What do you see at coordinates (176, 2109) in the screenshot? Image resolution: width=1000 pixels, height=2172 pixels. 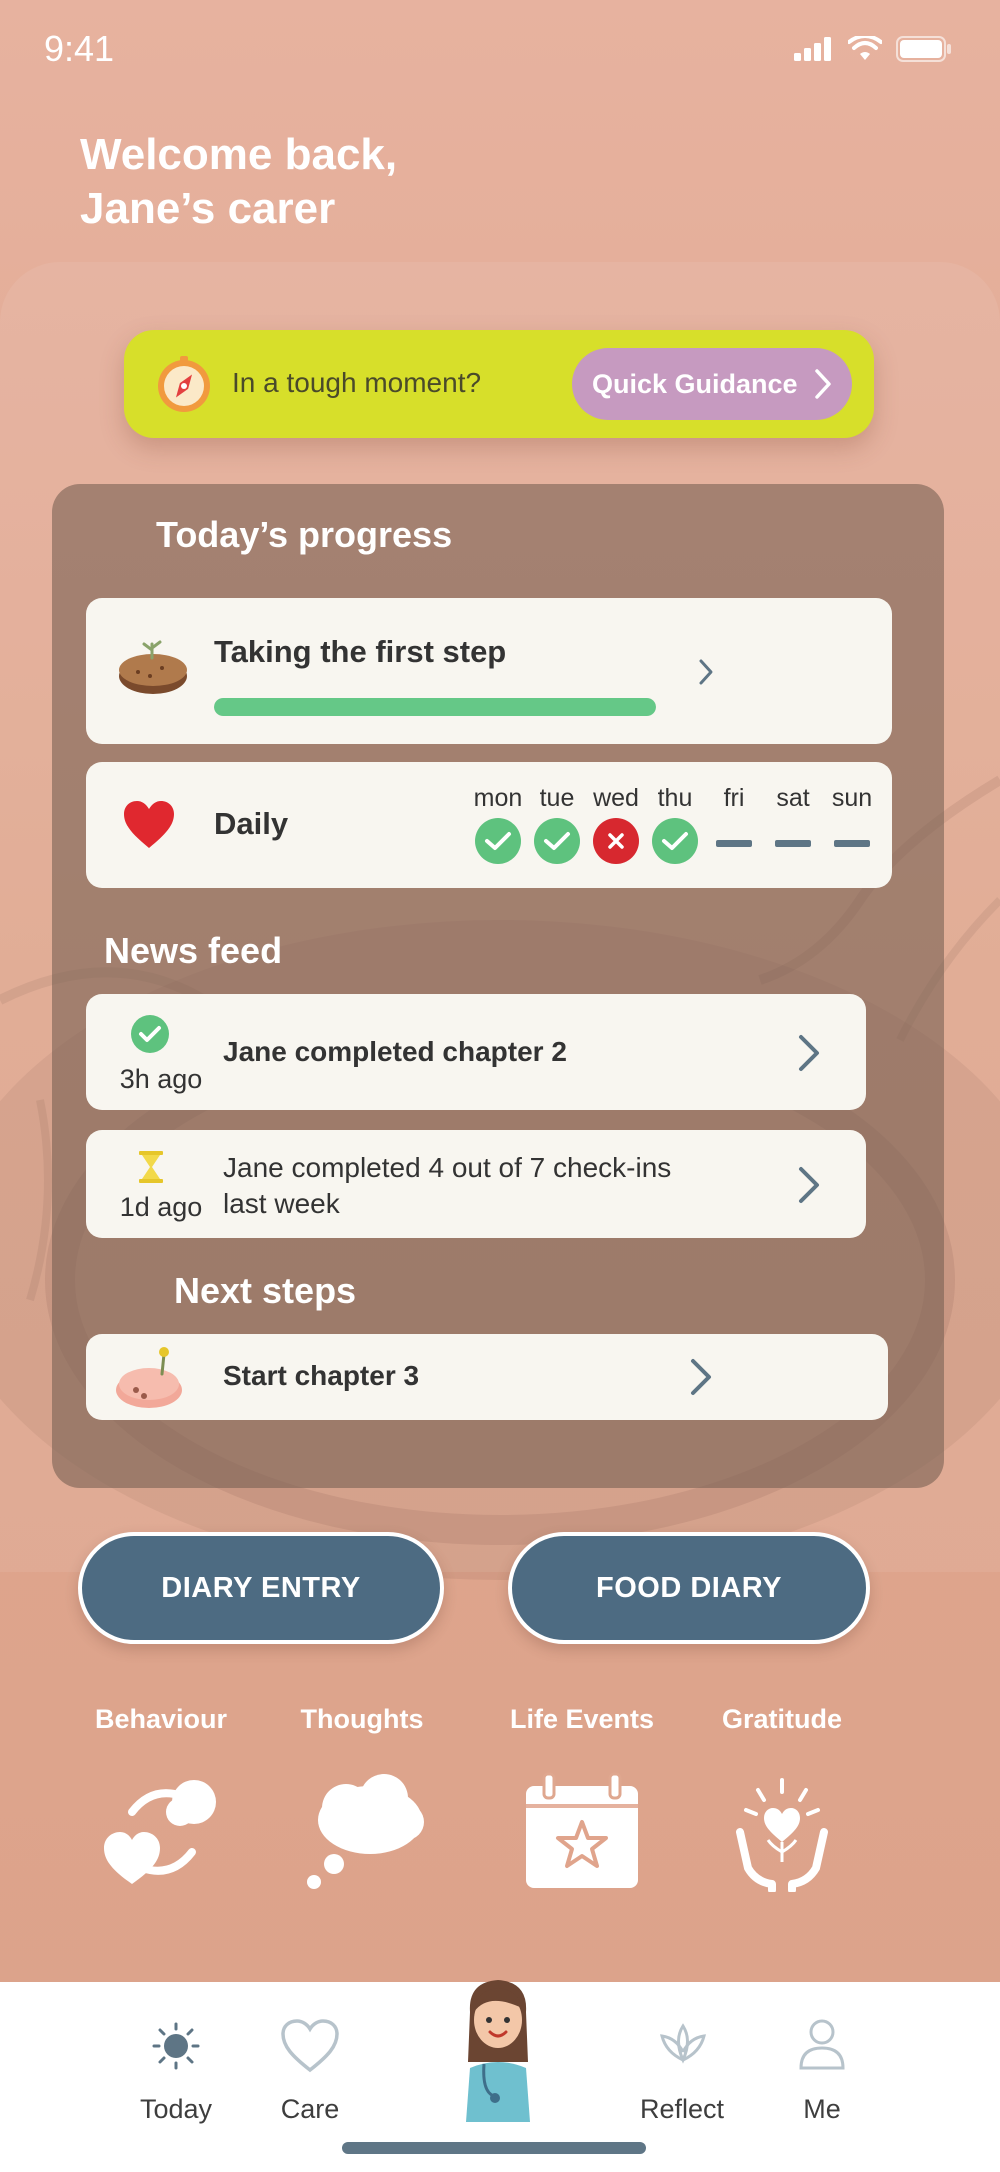 I see `tab-today-label: Today` at bounding box center [176, 2109].